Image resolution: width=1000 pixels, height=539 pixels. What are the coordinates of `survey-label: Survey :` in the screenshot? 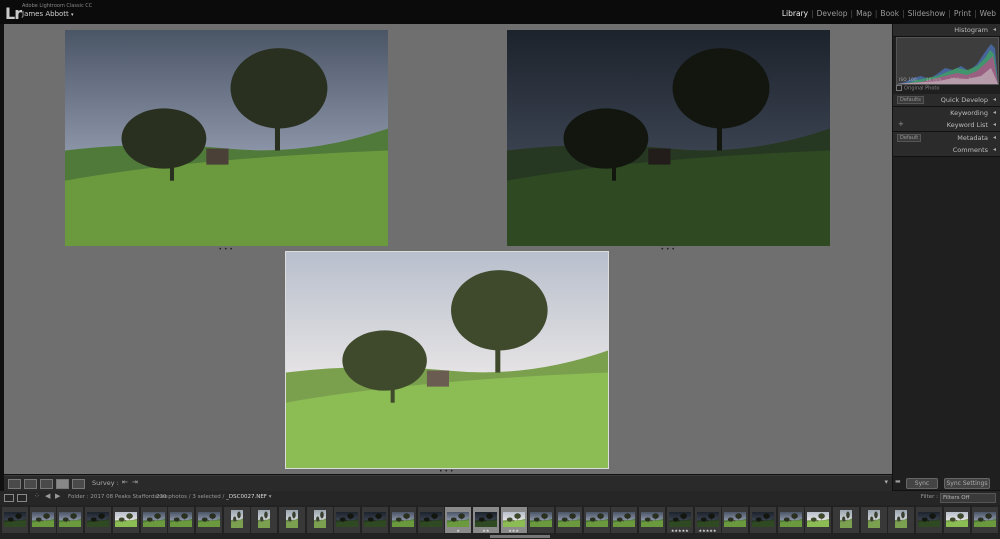 It's located at (105, 483).